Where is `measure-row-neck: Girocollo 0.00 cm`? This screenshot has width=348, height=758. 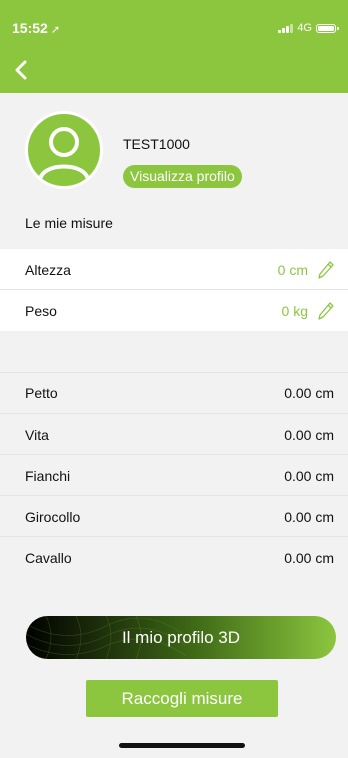 measure-row-neck: Girocollo 0.00 cm is located at coordinates (174, 516).